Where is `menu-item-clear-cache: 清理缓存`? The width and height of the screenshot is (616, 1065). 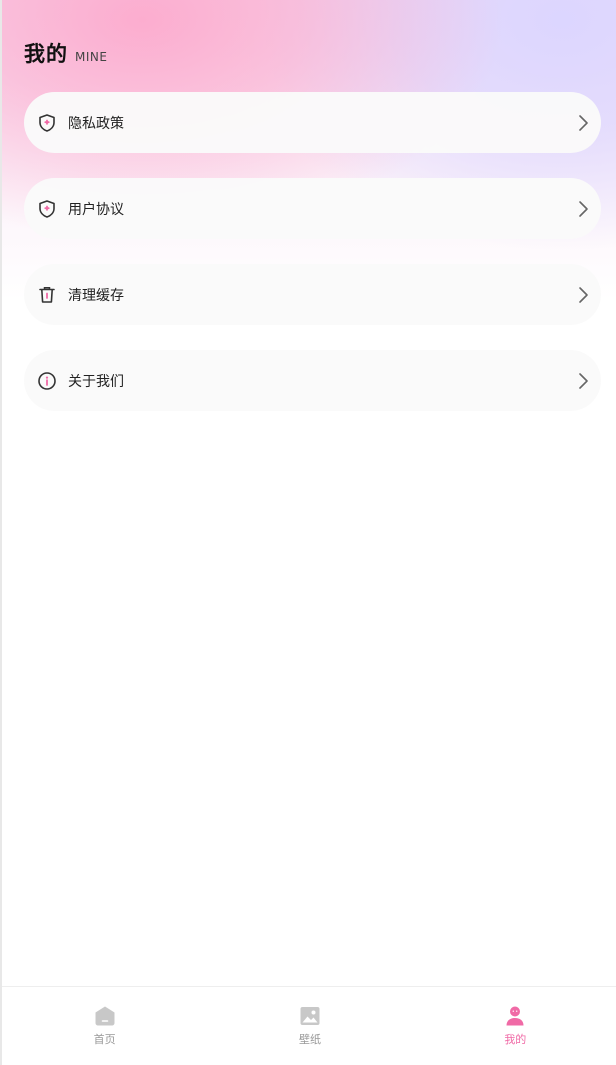
menu-item-clear-cache: 清理缓存 is located at coordinates (312, 294).